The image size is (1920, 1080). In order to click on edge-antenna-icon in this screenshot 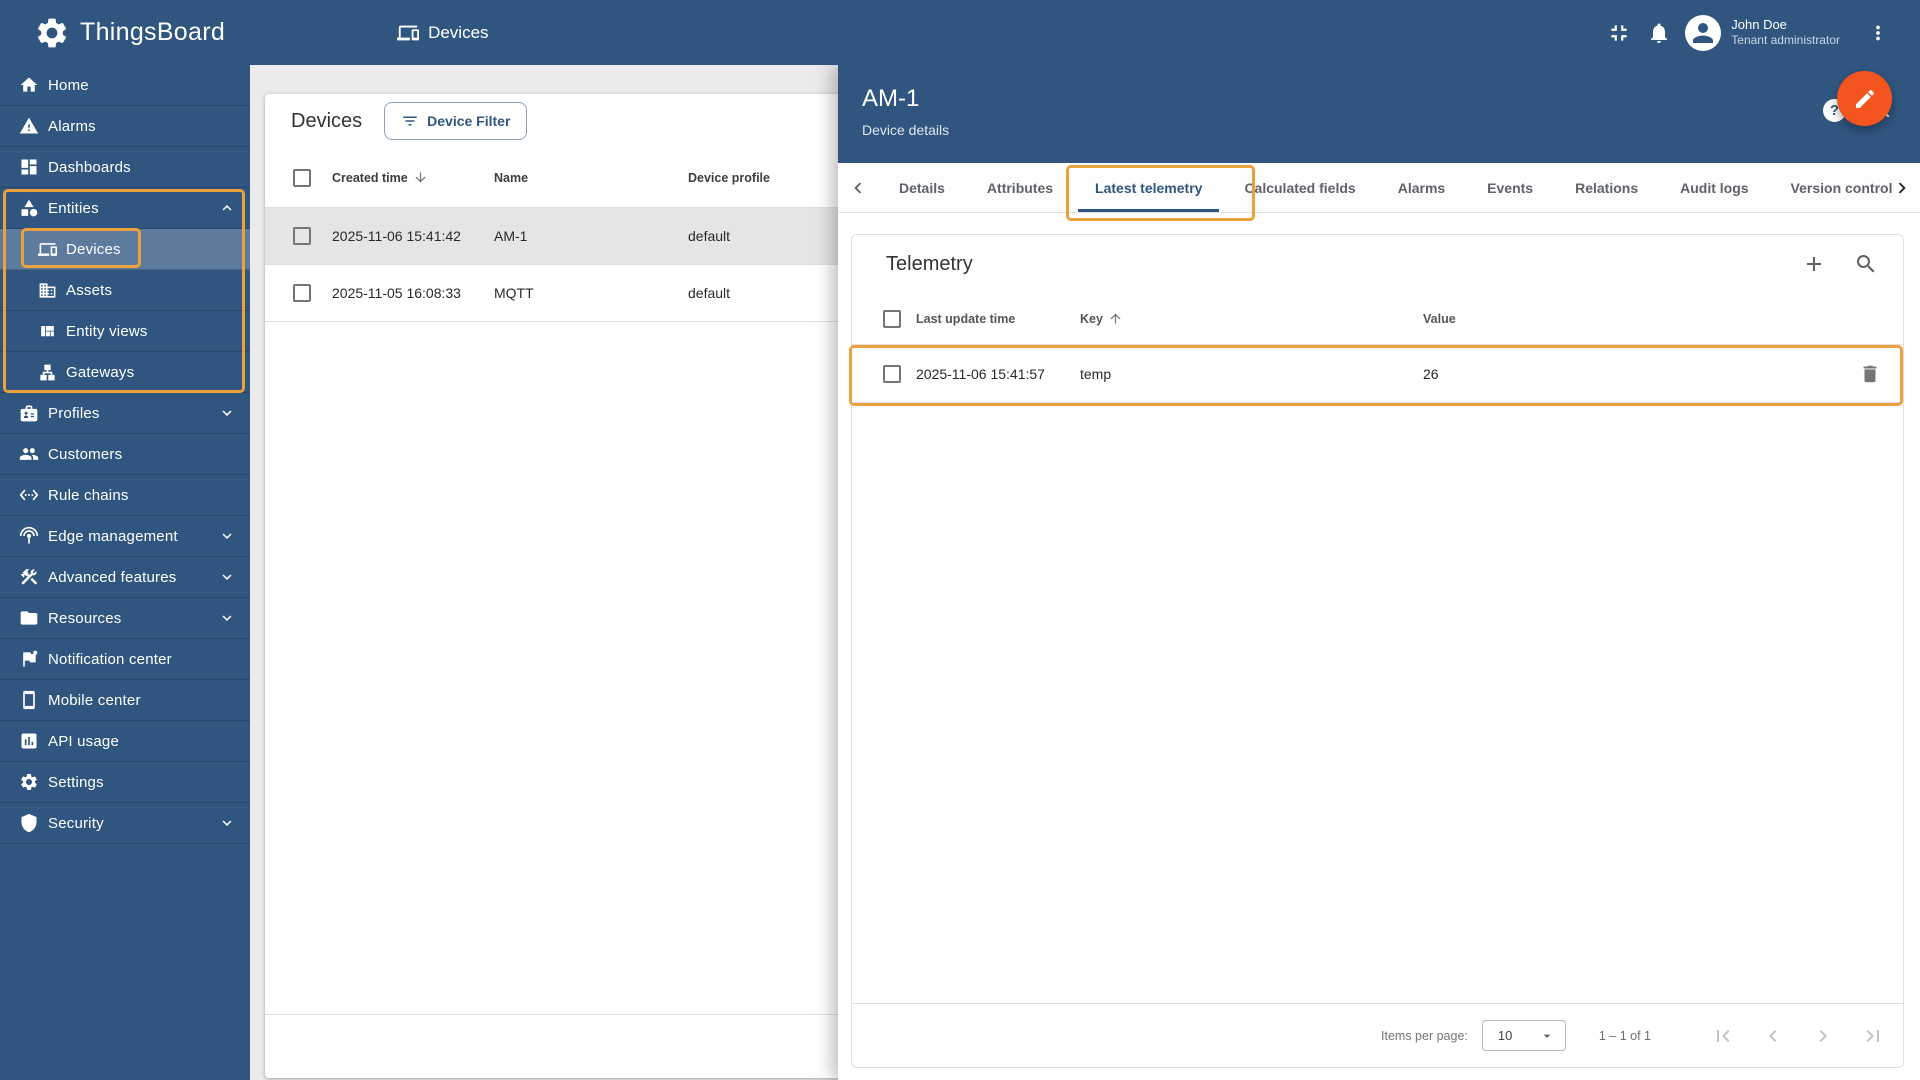, I will do `click(29, 536)`.